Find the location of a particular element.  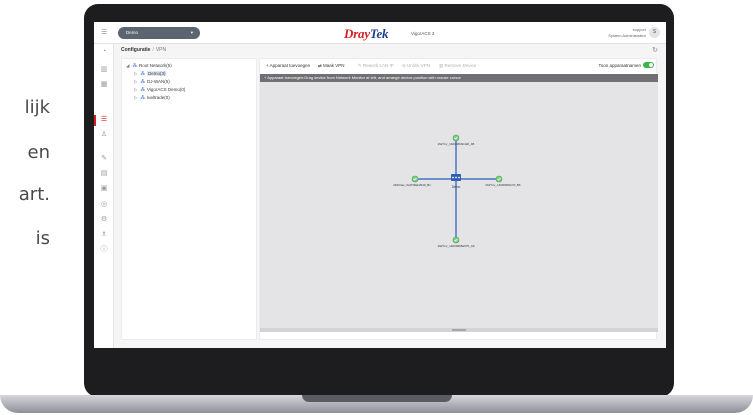

device-select: Demo ▾ is located at coordinates (159, 33).